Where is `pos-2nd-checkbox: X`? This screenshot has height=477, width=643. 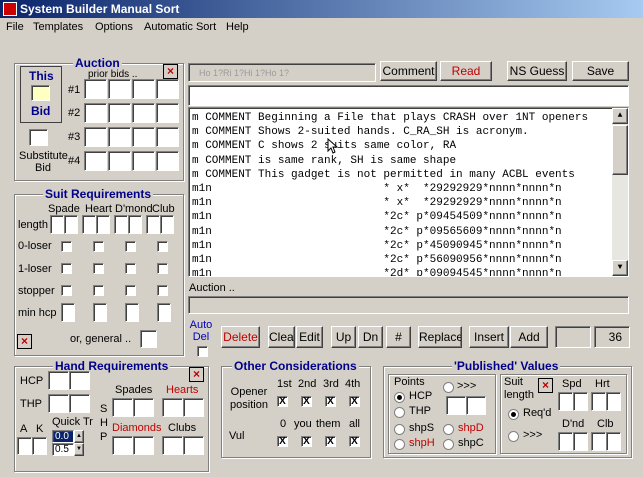
pos-2nd-checkbox: X is located at coordinates (306, 401).